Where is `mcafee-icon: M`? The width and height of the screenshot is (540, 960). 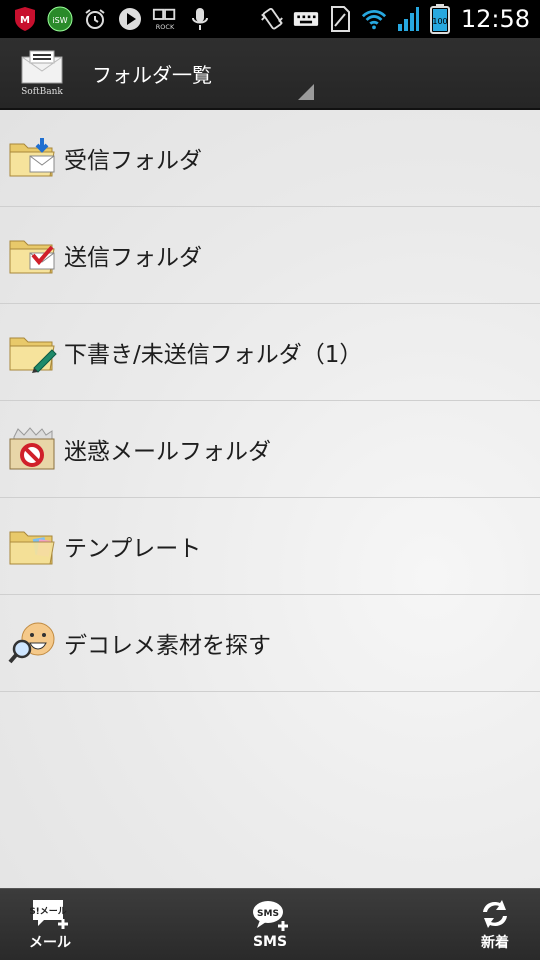
mcafee-icon: M is located at coordinates (25, 19).